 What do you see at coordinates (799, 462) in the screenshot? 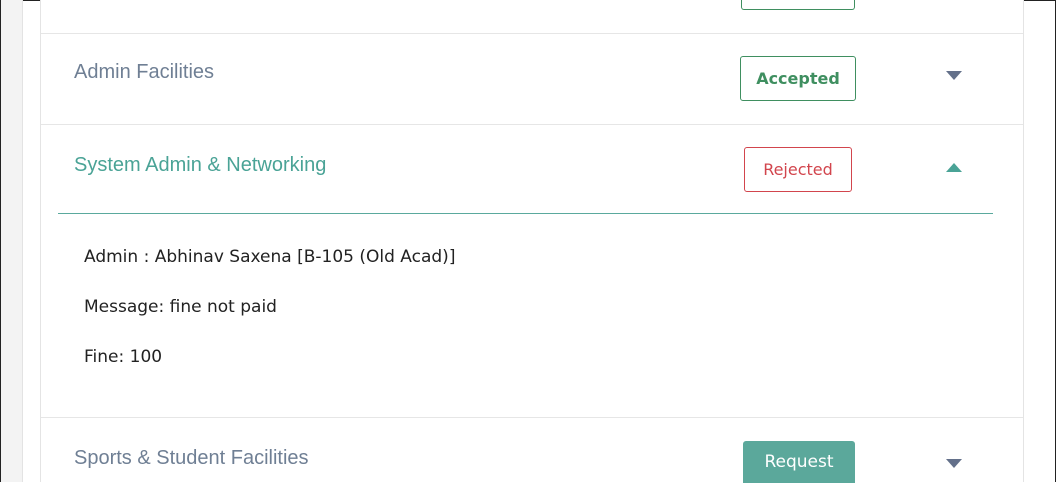
I see `request-button: Request` at bounding box center [799, 462].